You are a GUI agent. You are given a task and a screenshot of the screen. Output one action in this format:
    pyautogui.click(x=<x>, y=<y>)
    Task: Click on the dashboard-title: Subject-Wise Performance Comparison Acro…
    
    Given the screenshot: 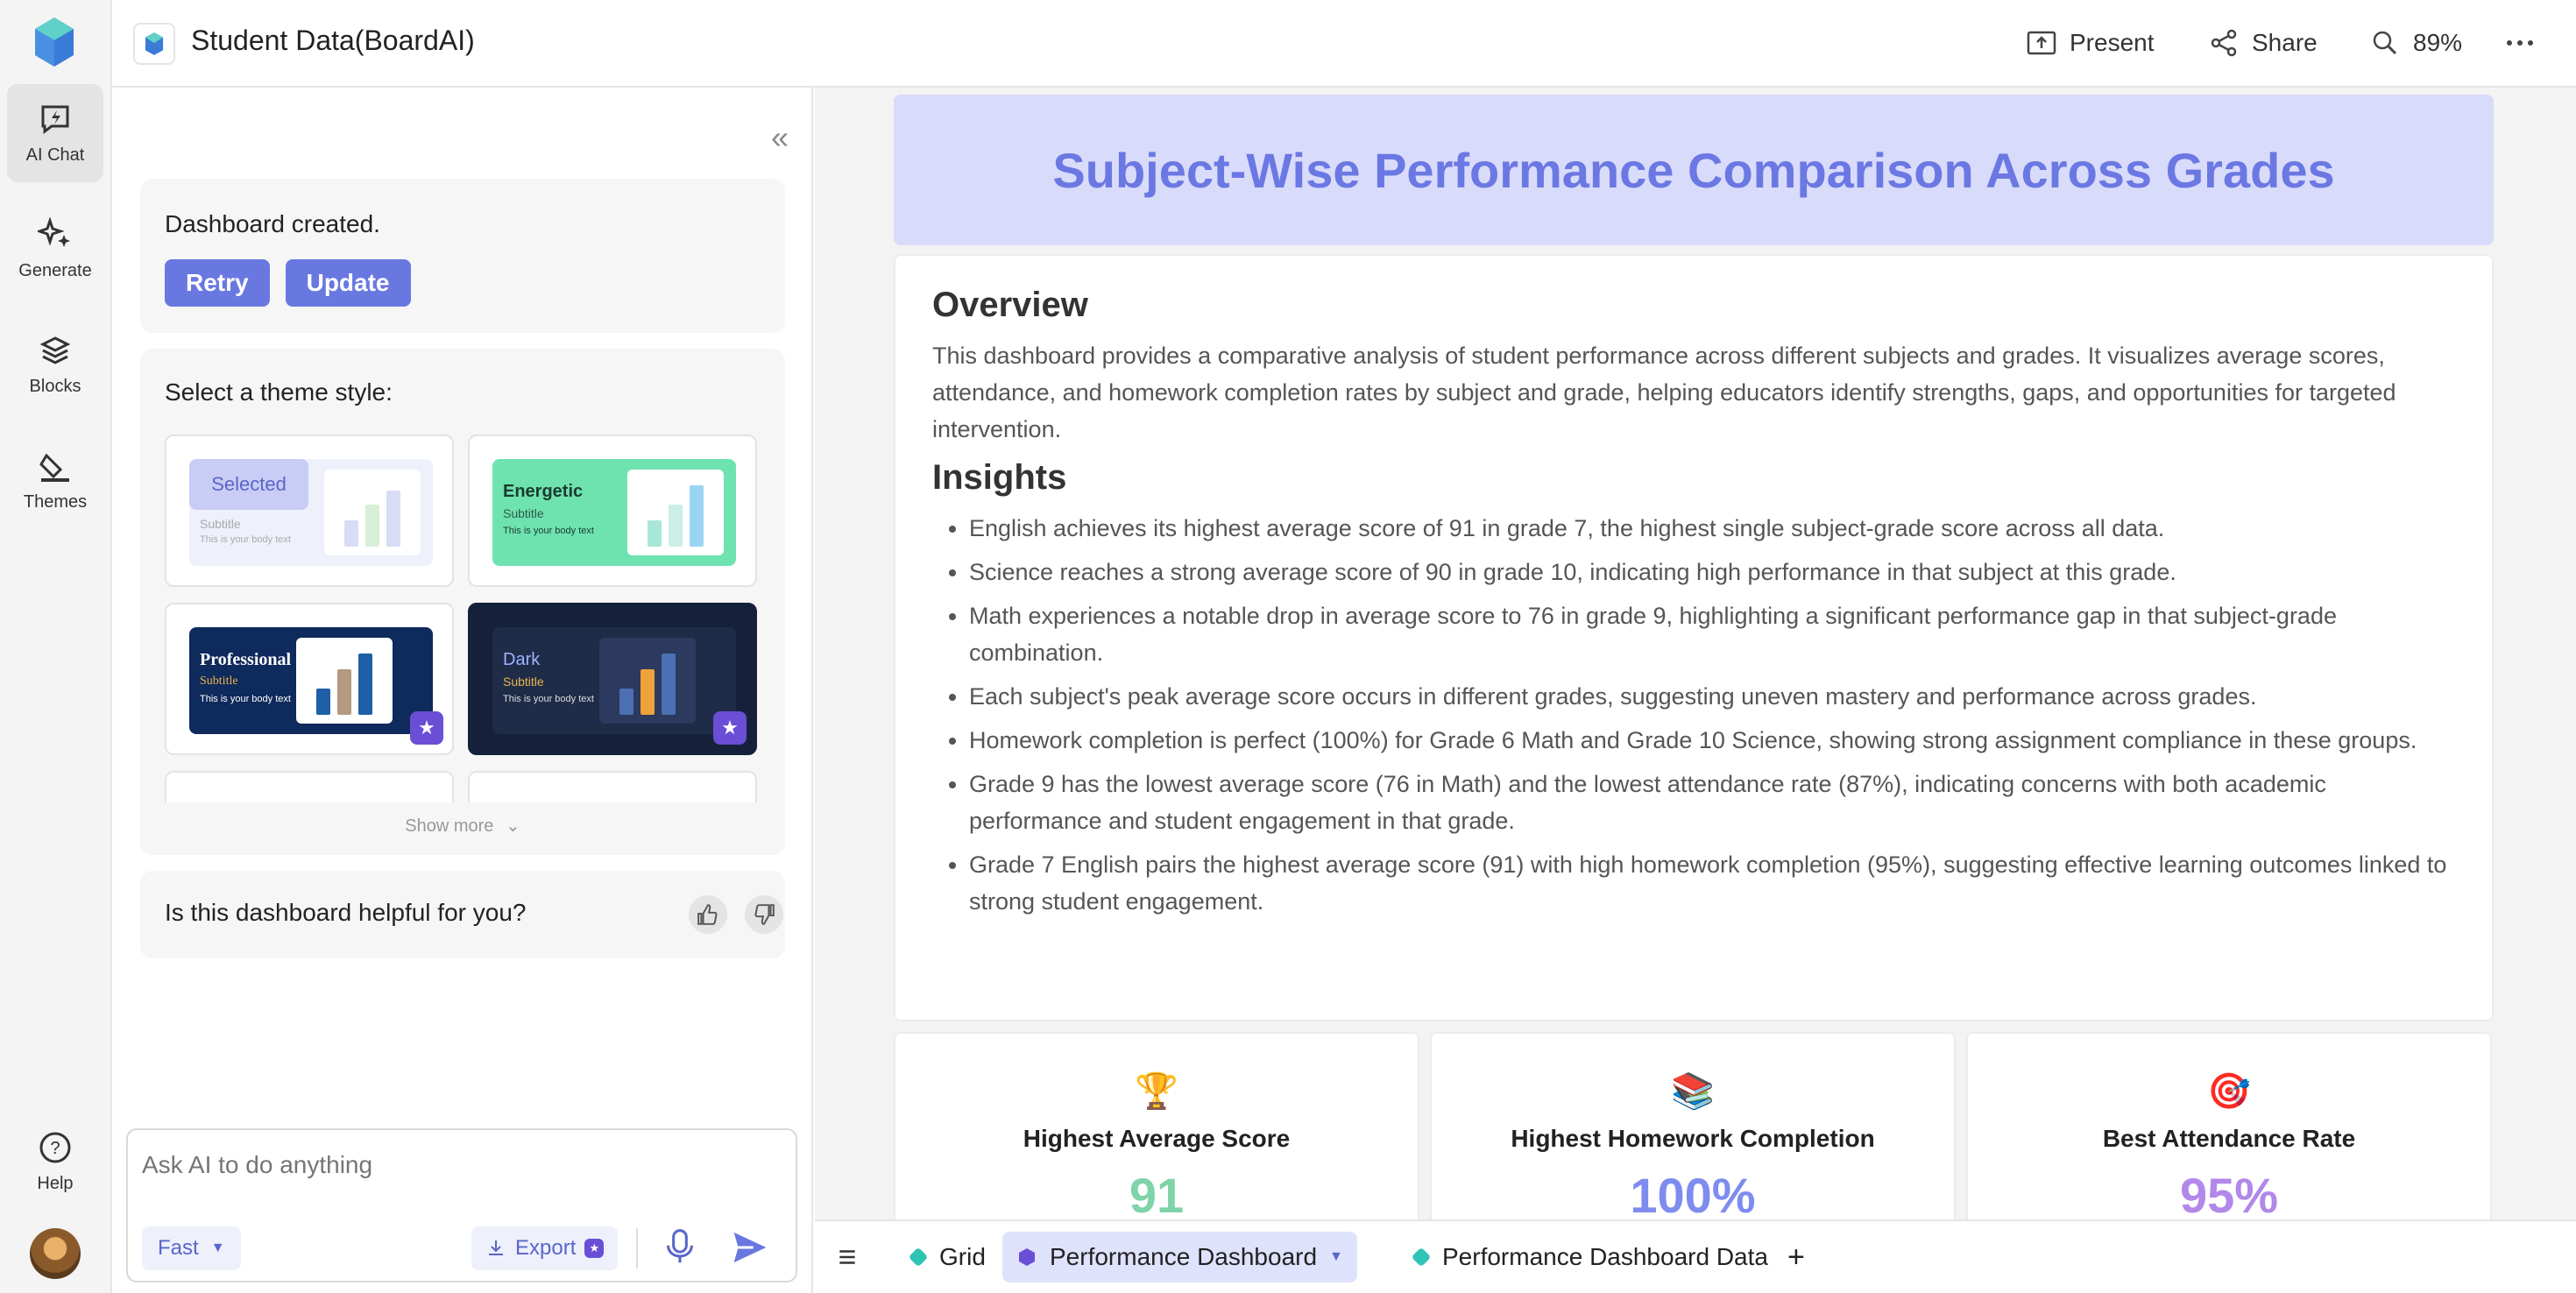 What is the action you would take?
    pyautogui.click(x=1693, y=170)
    